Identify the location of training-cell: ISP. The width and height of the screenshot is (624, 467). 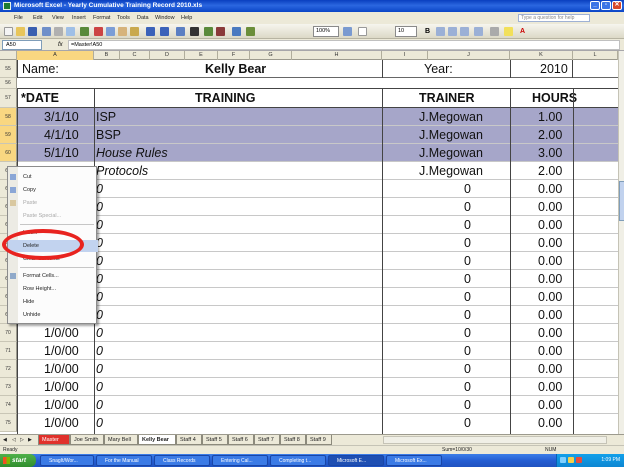
(106, 117).